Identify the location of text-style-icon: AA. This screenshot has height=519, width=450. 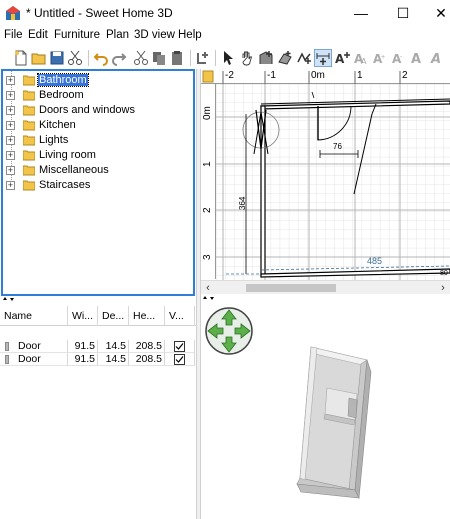
(361, 58).